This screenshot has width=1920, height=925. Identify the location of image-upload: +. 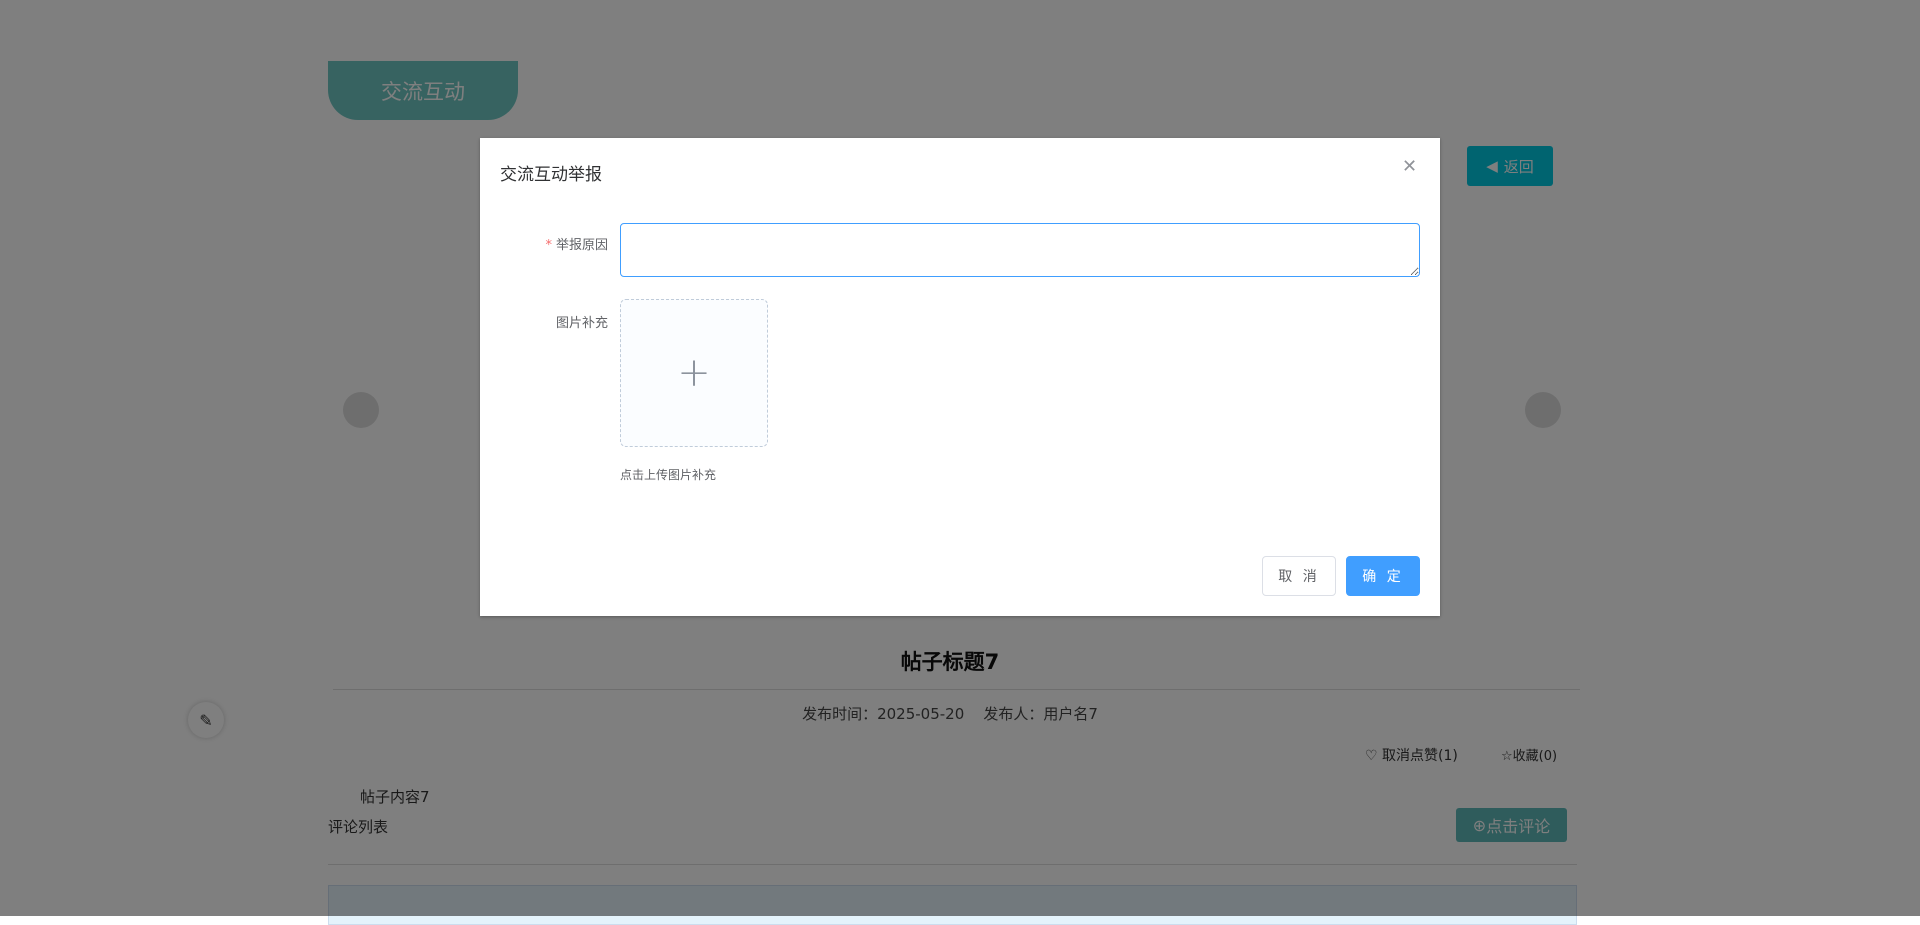
(694, 373).